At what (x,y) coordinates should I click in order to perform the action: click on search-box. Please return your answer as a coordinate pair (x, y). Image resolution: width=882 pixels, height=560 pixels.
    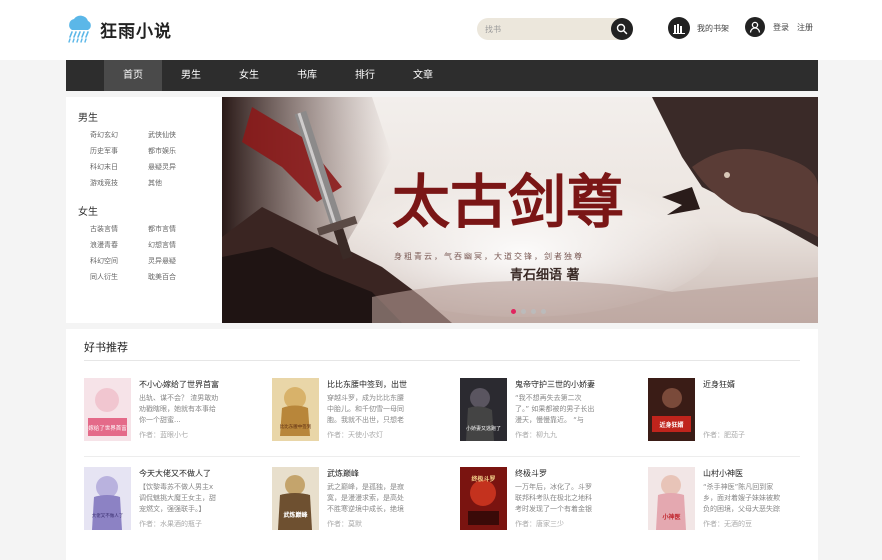
    Looking at the image, I should click on (555, 29).